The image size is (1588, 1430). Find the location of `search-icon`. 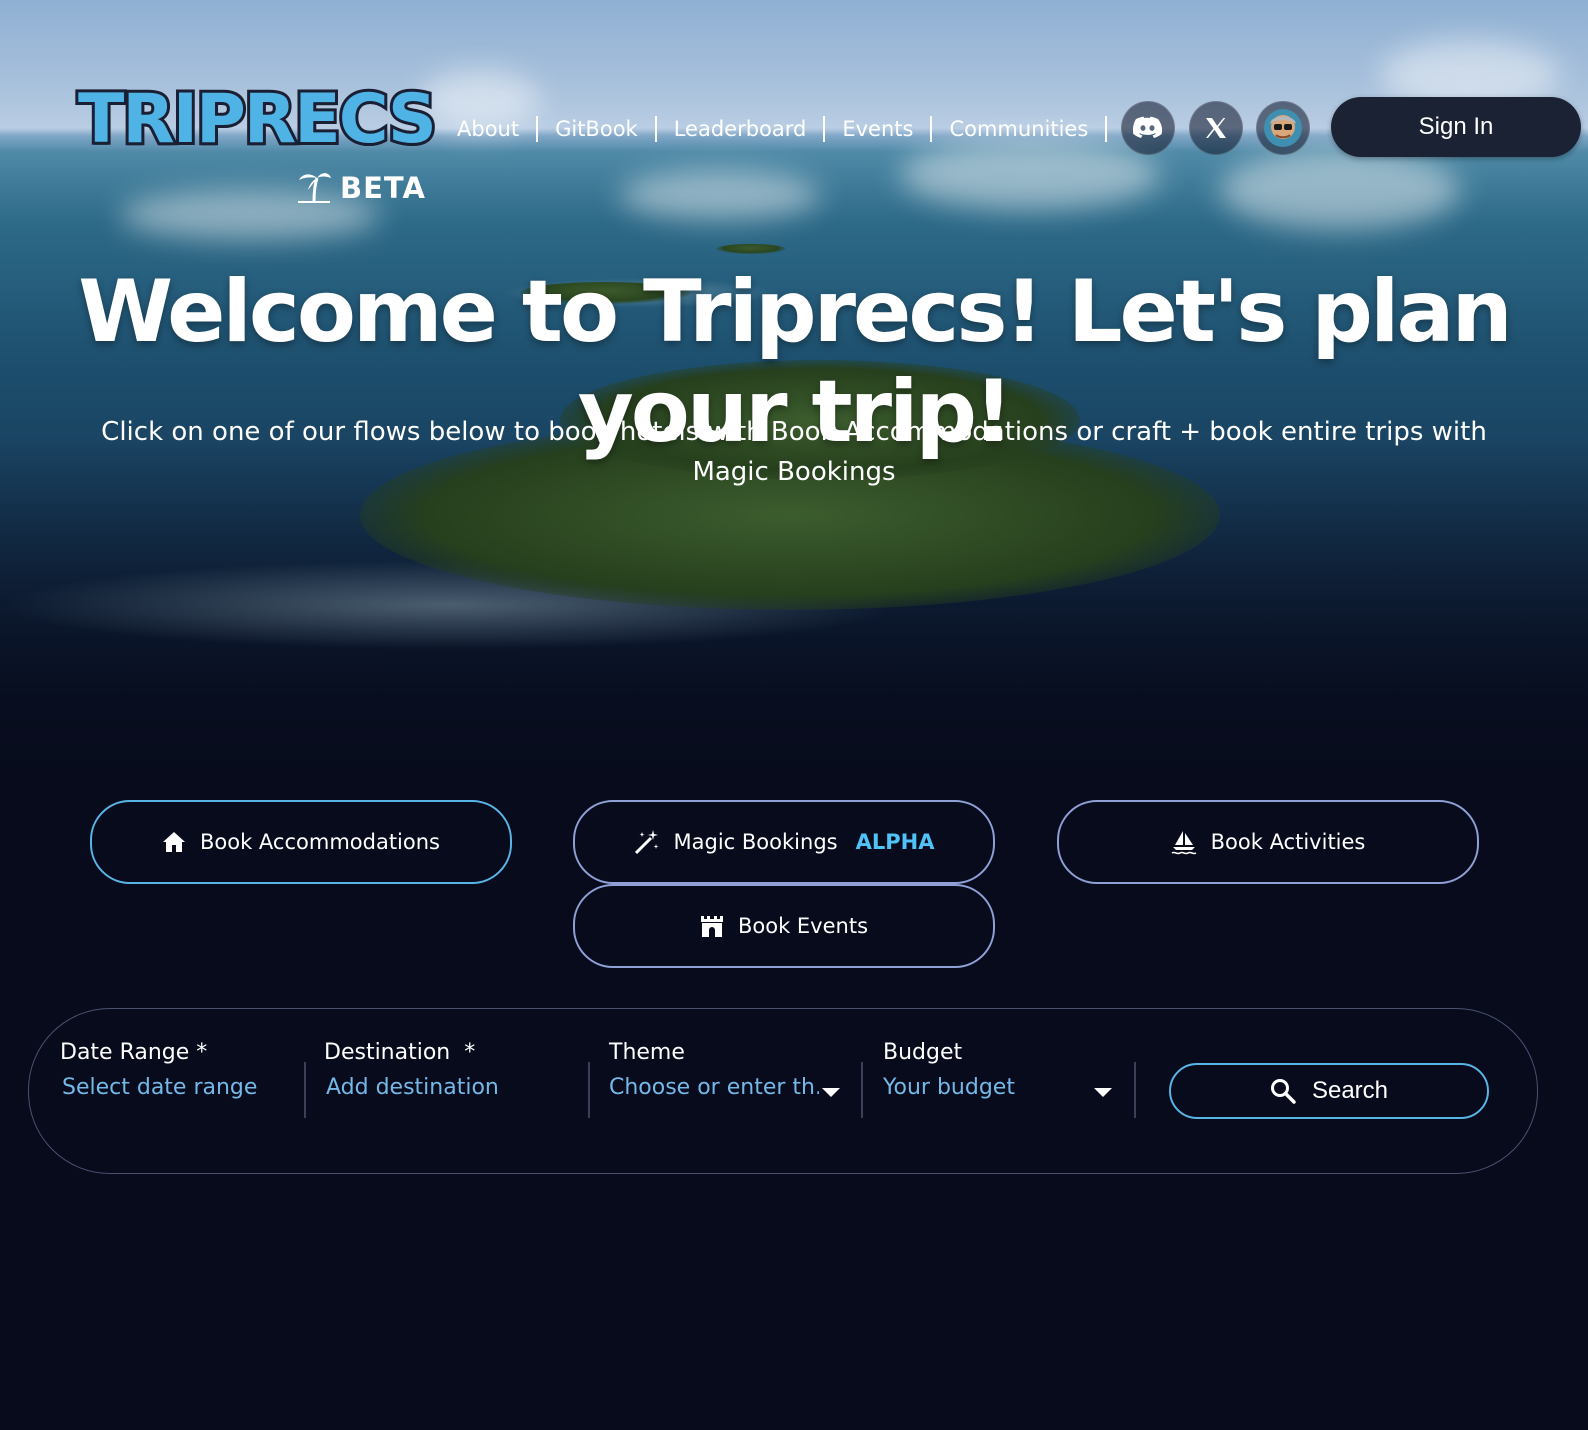

search-icon is located at coordinates (1283, 1091).